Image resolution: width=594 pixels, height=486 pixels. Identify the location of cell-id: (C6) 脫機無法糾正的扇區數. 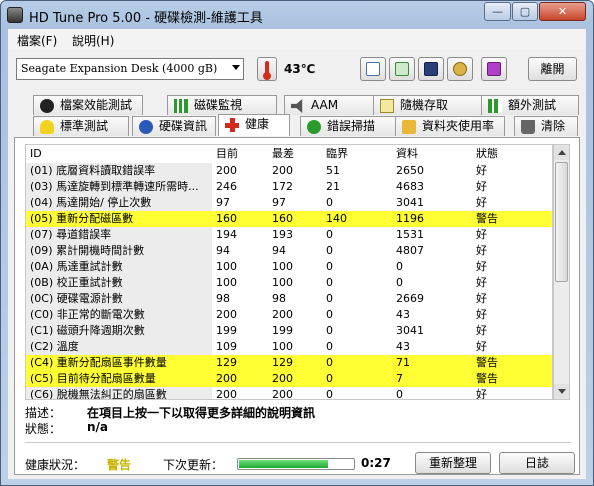
(119, 393).